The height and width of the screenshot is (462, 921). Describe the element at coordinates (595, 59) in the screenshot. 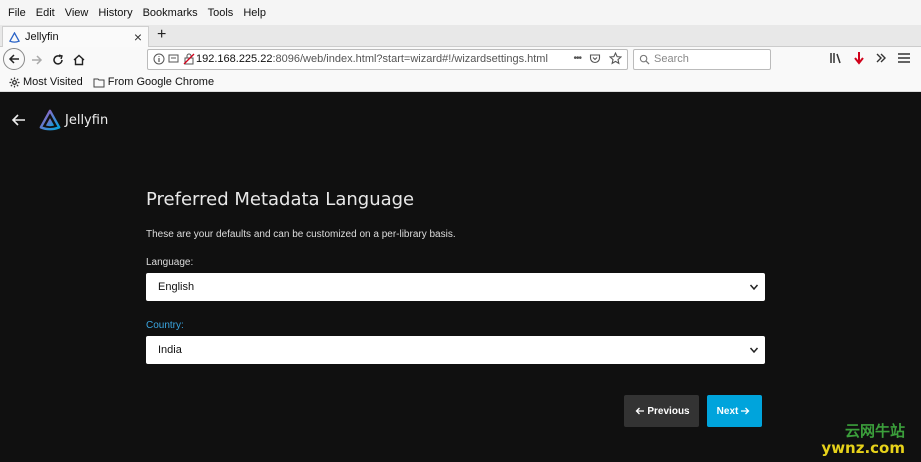

I see `pocket-icon` at that location.